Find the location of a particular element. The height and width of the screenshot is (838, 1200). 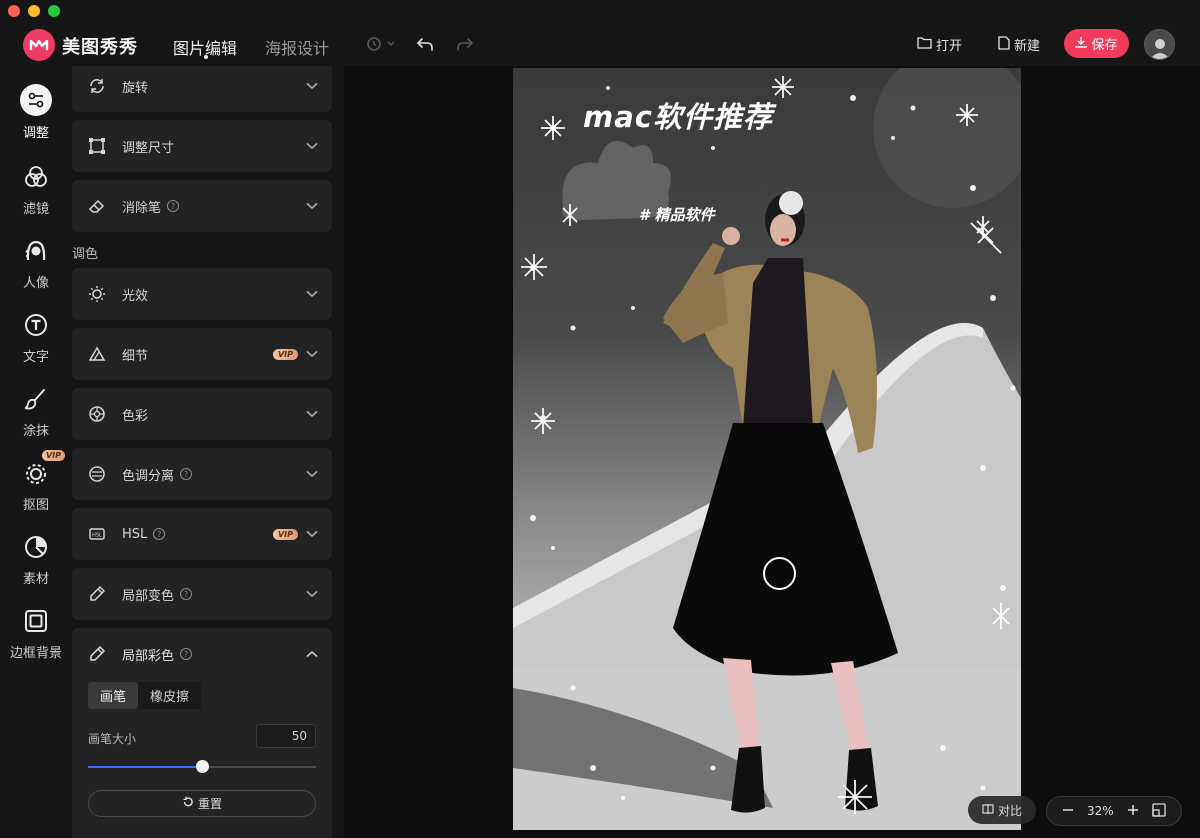

rail-item-sticker: 素材 is located at coordinates (36, 559).